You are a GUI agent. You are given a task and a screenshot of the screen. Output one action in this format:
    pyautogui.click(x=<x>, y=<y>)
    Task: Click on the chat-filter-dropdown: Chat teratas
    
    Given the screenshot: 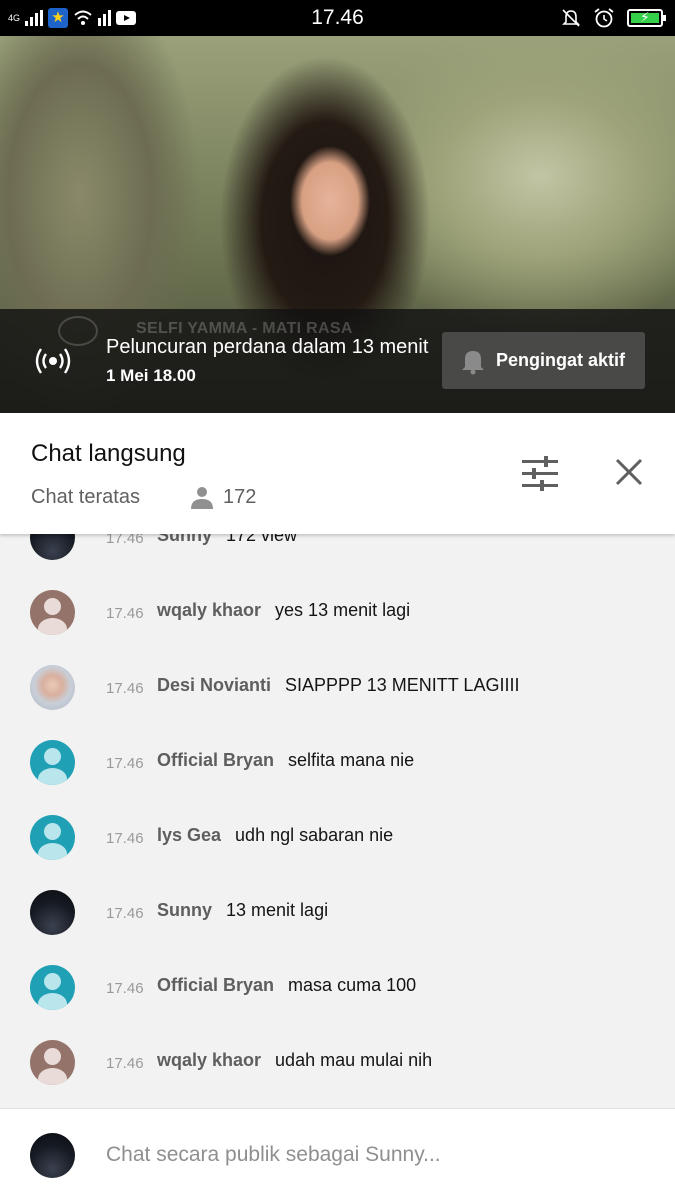 What is the action you would take?
    pyautogui.click(x=85, y=497)
    